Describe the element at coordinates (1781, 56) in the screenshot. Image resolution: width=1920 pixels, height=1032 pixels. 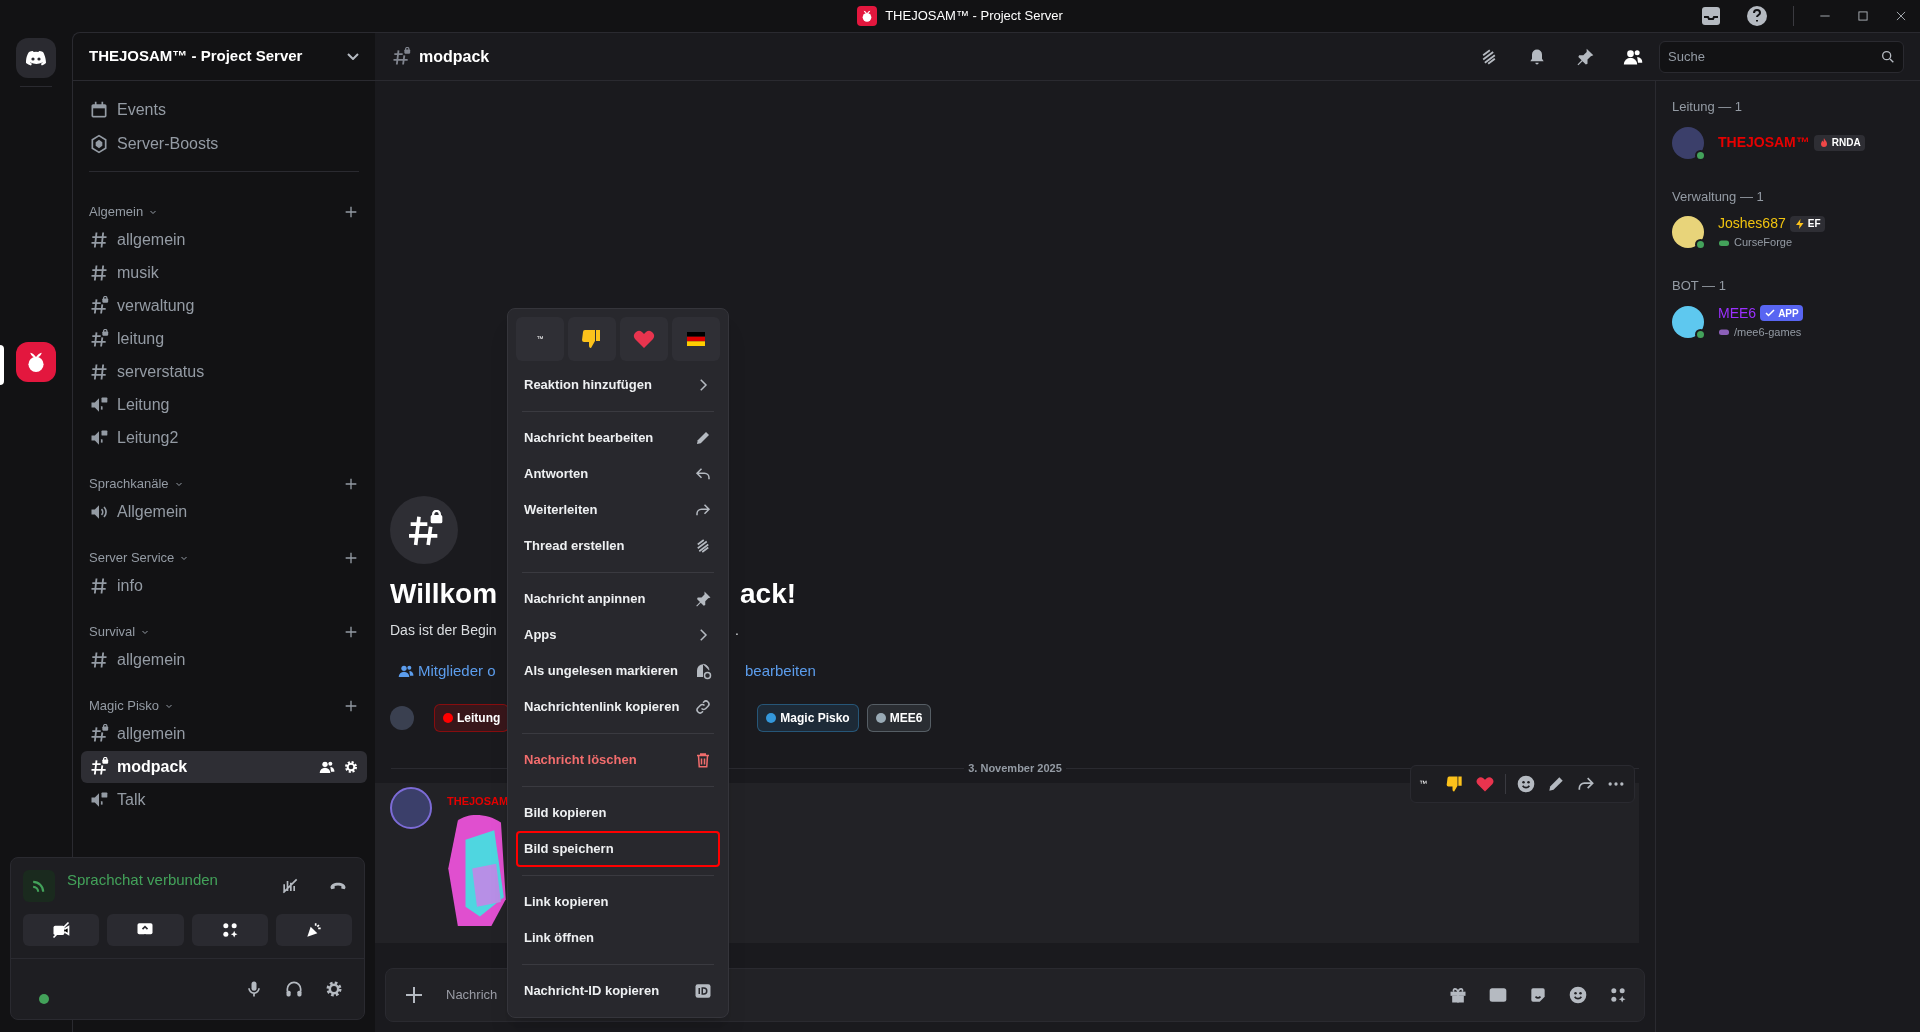
I see `search-field: Suche` at that location.